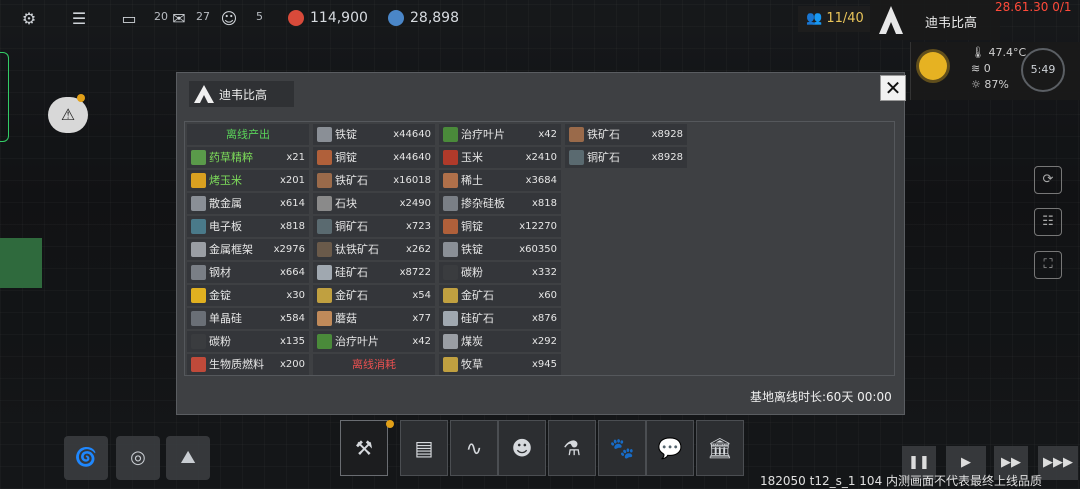 The height and width of the screenshot is (489, 1080). Describe the element at coordinates (29, 19) in the screenshot. I see `gear-icon: ⚙` at that location.